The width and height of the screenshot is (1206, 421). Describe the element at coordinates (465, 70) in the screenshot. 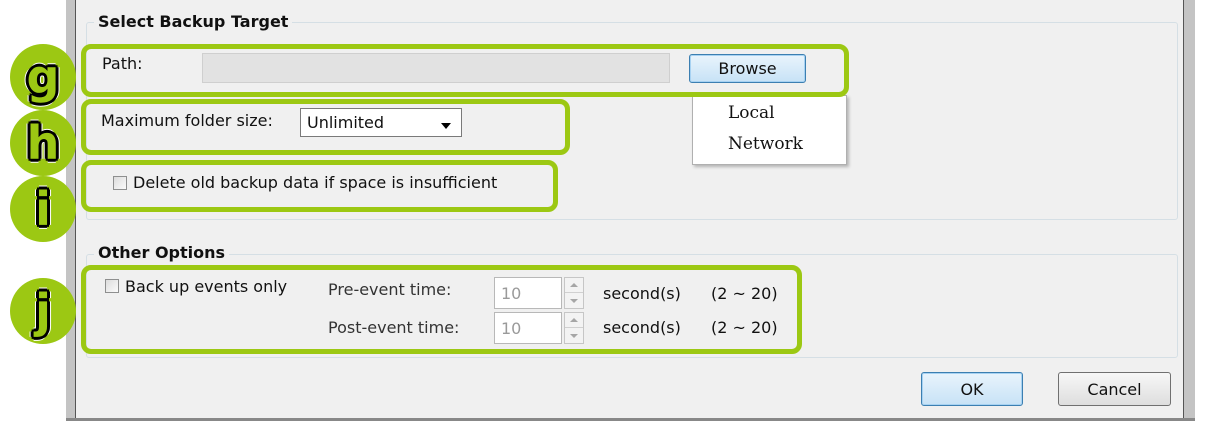

I see `callout-box-g` at that location.